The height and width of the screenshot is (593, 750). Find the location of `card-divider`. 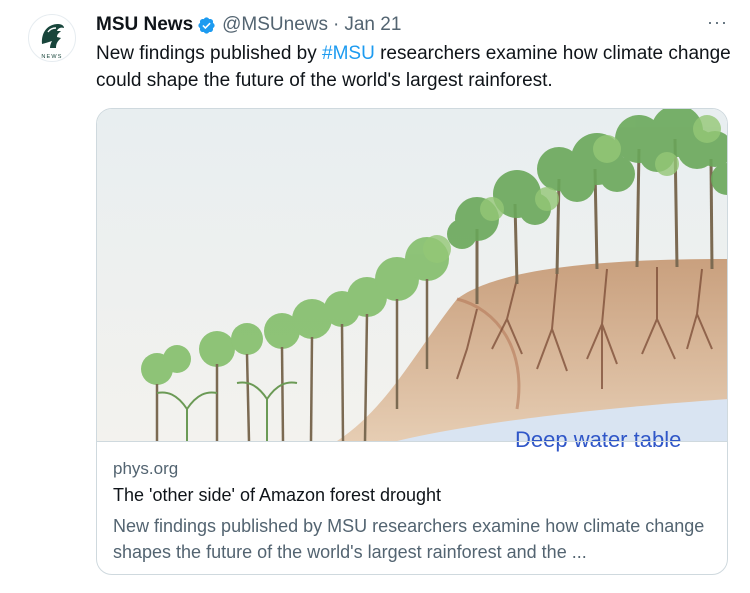

card-divider is located at coordinates (412, 441).